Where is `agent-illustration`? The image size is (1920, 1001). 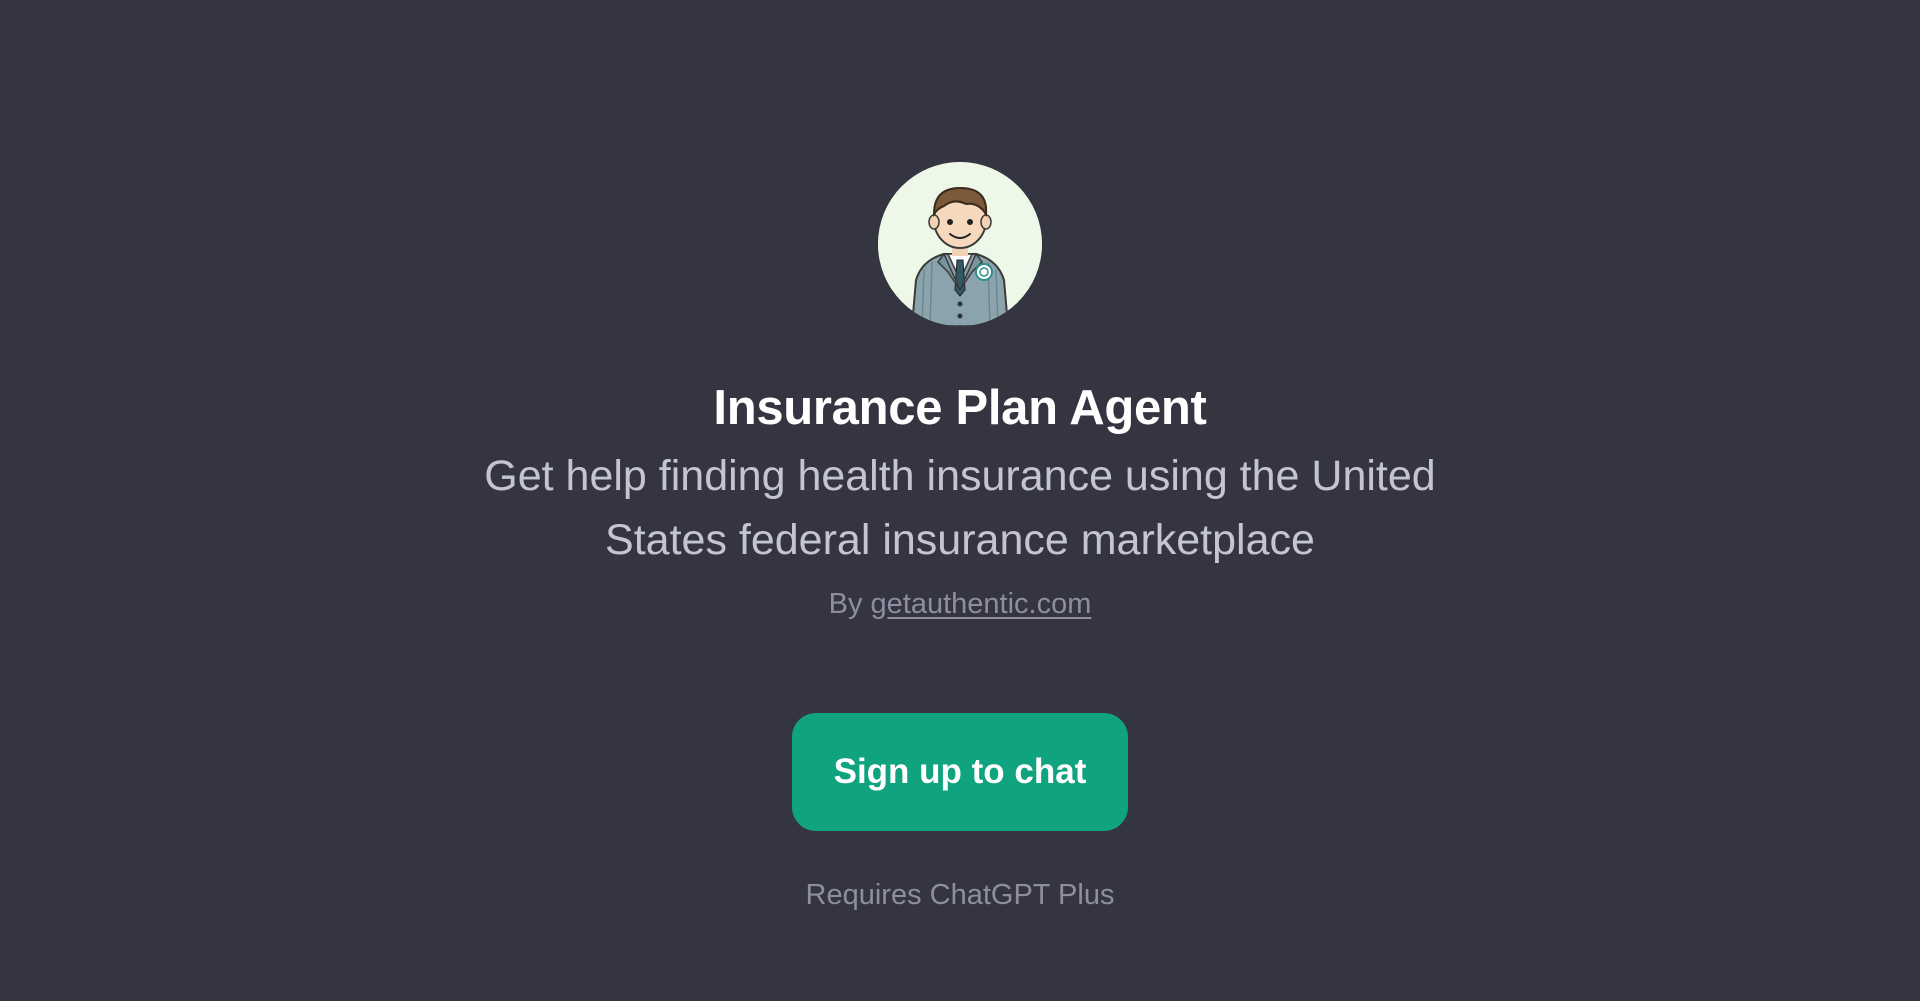
agent-illustration is located at coordinates (960, 244).